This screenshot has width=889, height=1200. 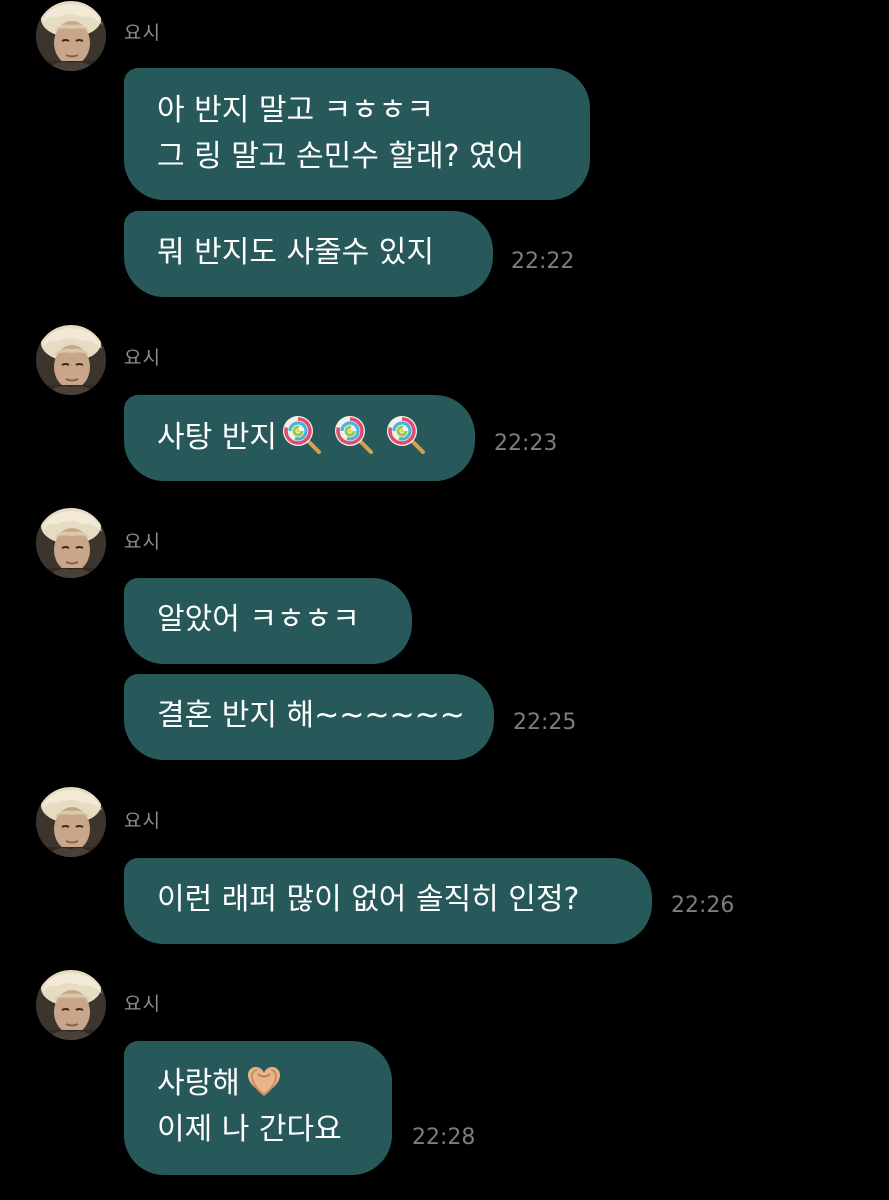 What do you see at coordinates (263, 1081) in the screenshot?
I see `heart-hands-icon` at bounding box center [263, 1081].